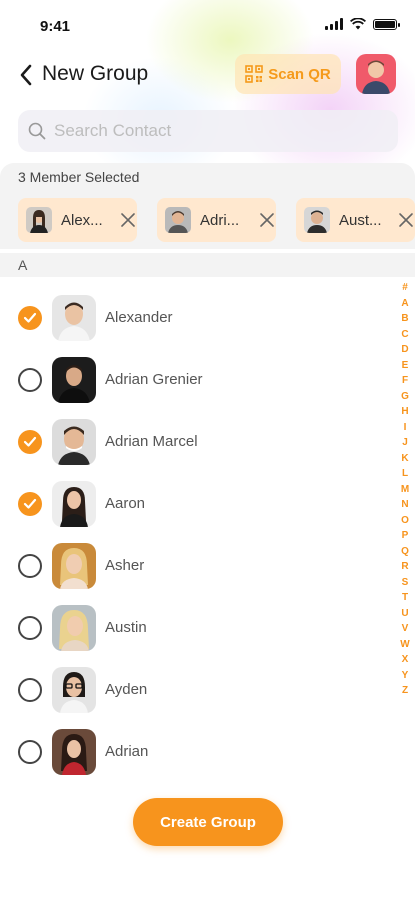  Describe the element at coordinates (405, 366) in the screenshot. I see `alphabet-index-letter: E` at that location.